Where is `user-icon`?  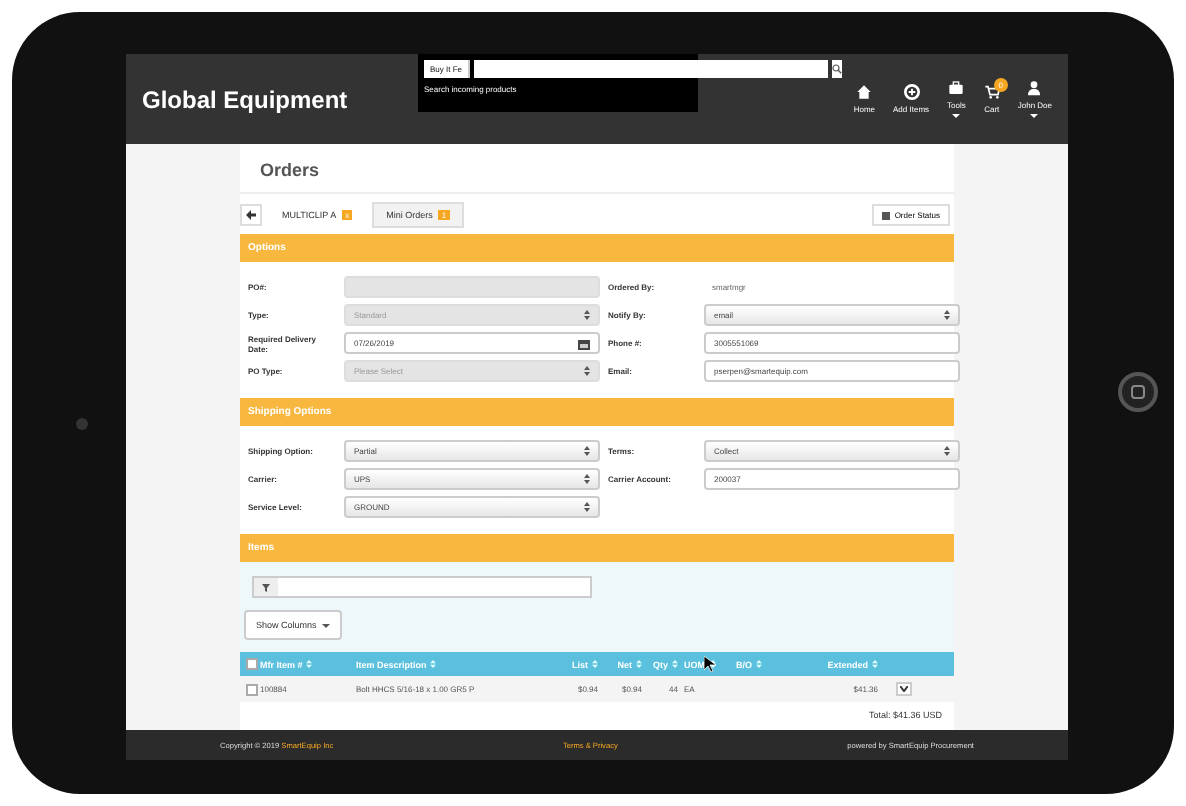 user-icon is located at coordinates (1034, 88).